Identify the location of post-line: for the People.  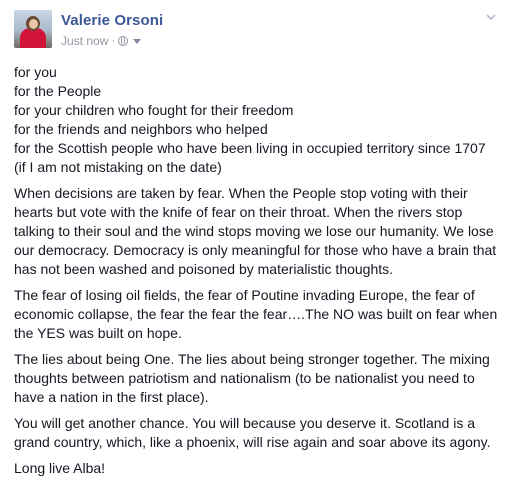
(58, 91).